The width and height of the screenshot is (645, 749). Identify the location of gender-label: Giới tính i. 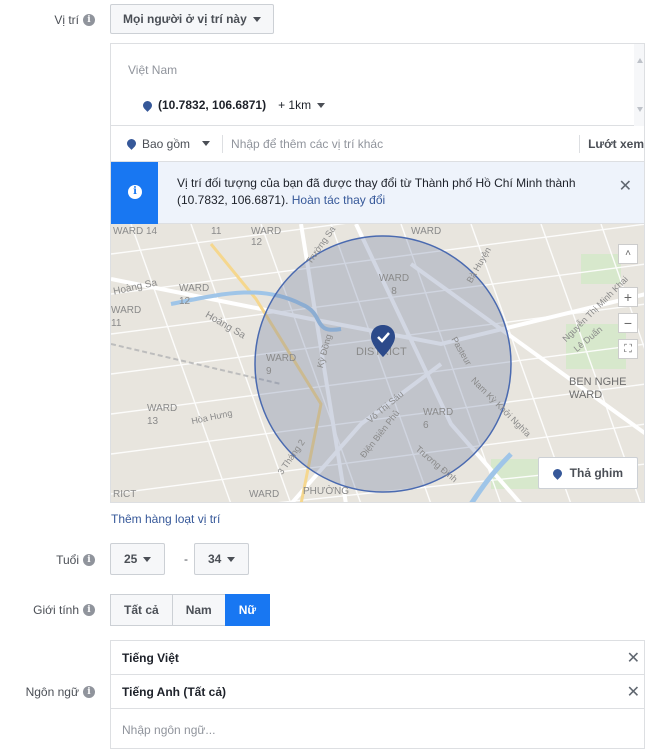
(64, 610).